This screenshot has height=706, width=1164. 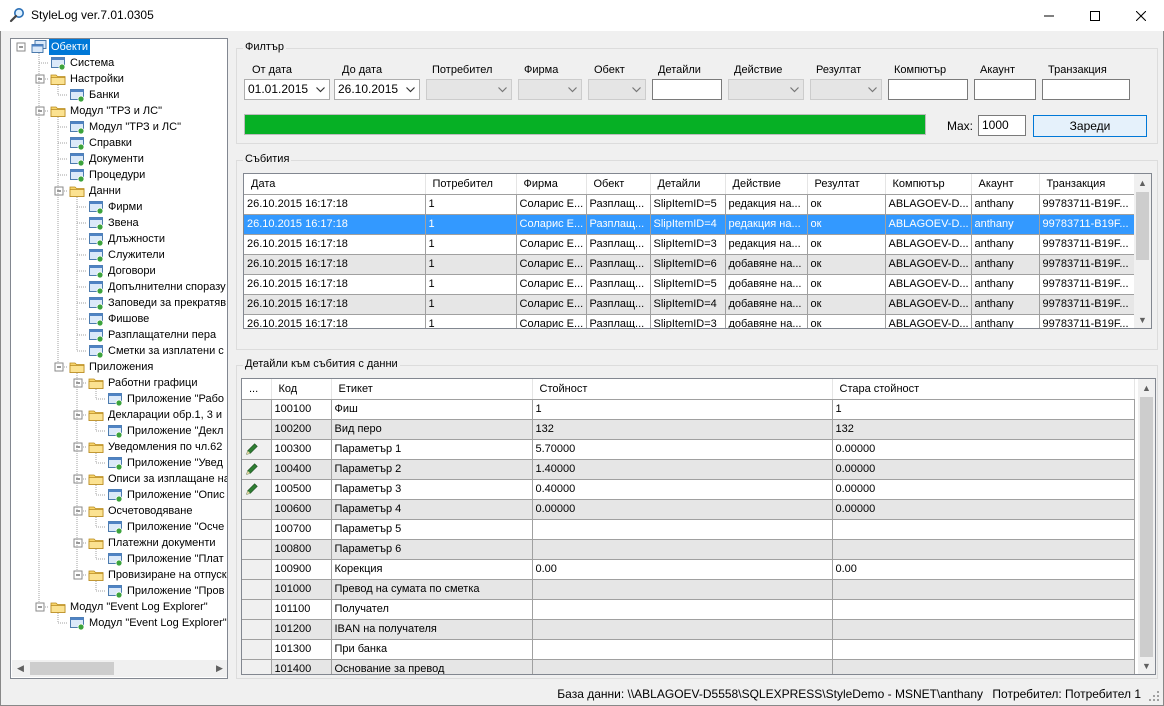 What do you see at coordinates (688, 569) in the screenshot?
I see `detail-row: 100900 Корекция 0.00 0.00` at bounding box center [688, 569].